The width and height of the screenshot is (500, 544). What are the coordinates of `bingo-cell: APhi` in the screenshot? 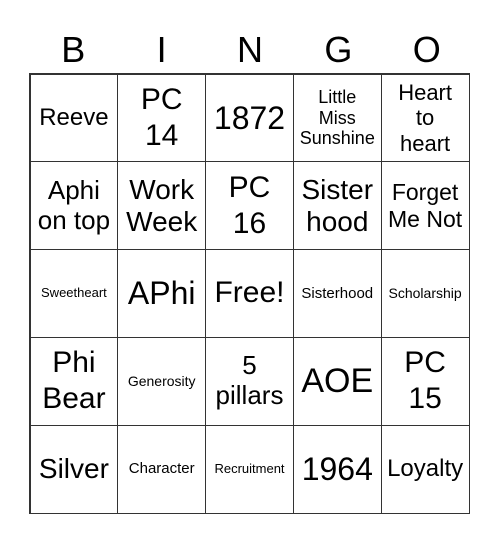 It's located at (162, 293).